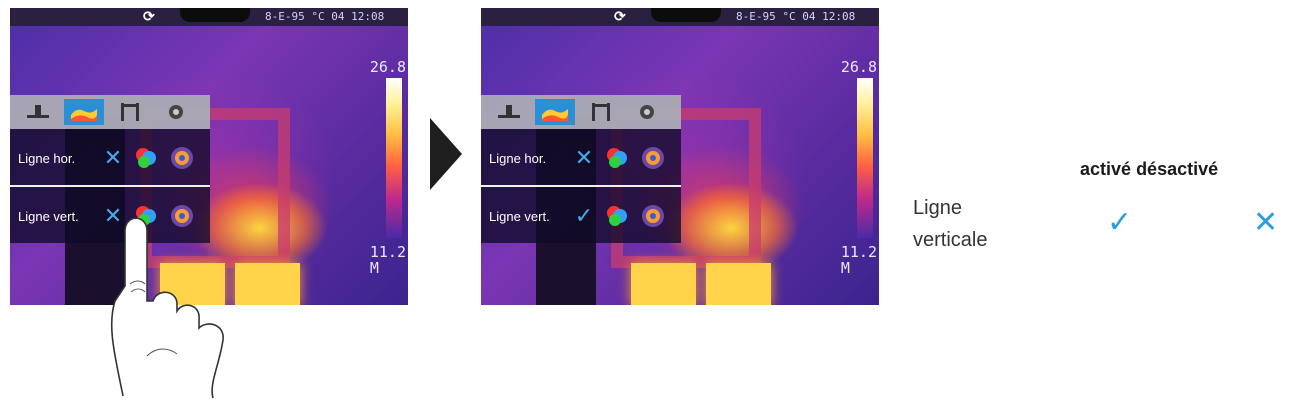 The height and width of the screenshot is (404, 1304). I want to click on legend-label-line1: Ligne, so click(937, 208).